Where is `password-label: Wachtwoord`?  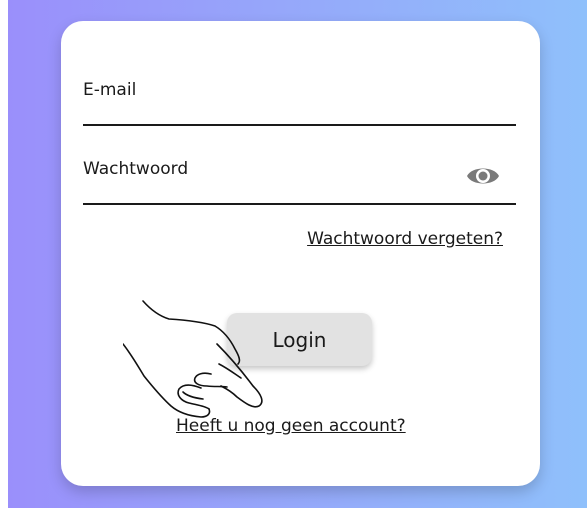
password-label: Wachtwoord is located at coordinates (136, 169).